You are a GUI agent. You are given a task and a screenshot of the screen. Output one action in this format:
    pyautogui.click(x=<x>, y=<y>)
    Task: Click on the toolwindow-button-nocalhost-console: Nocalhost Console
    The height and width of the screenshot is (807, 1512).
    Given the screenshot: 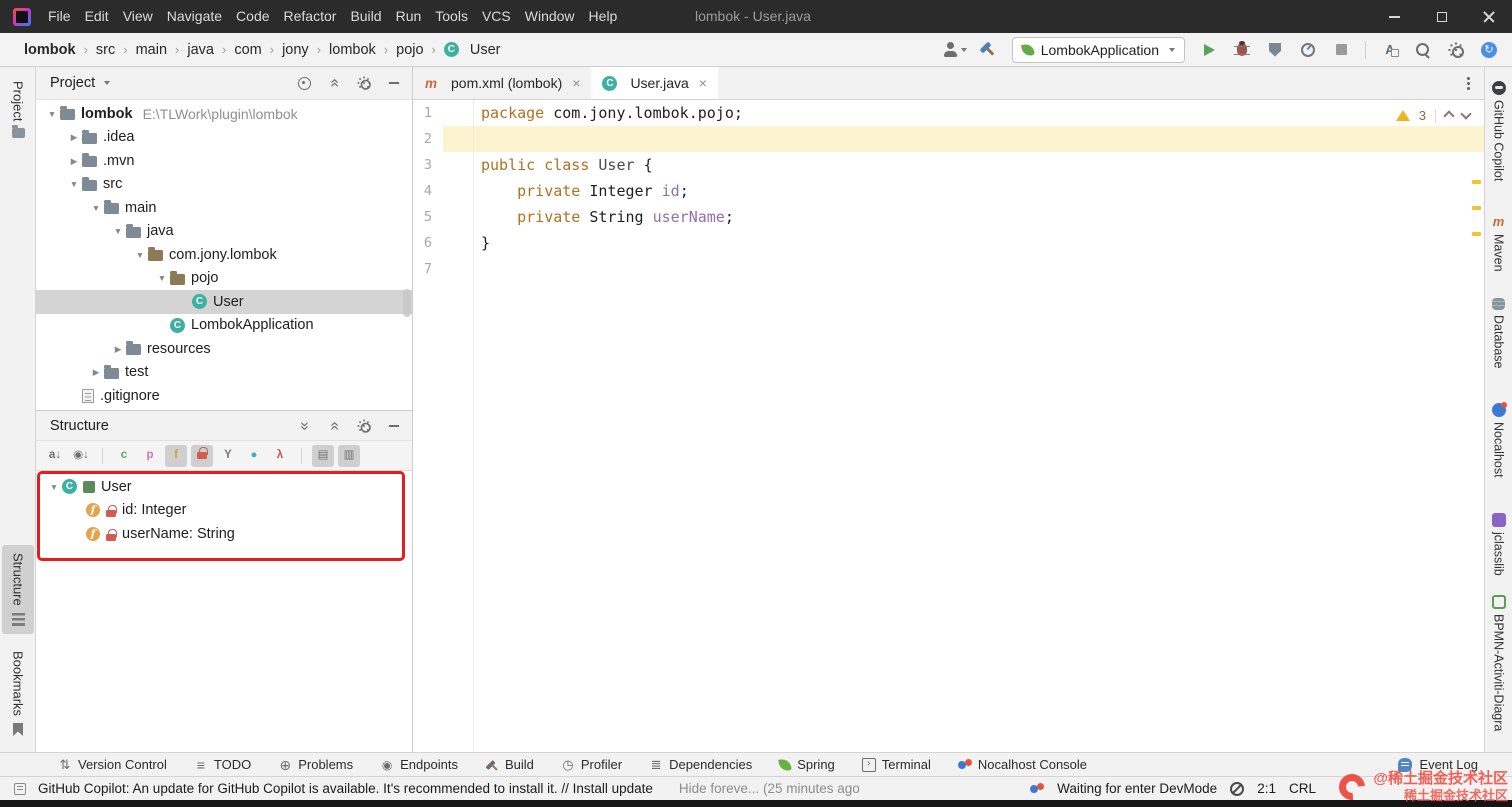 What is the action you would take?
    pyautogui.click(x=1022, y=764)
    